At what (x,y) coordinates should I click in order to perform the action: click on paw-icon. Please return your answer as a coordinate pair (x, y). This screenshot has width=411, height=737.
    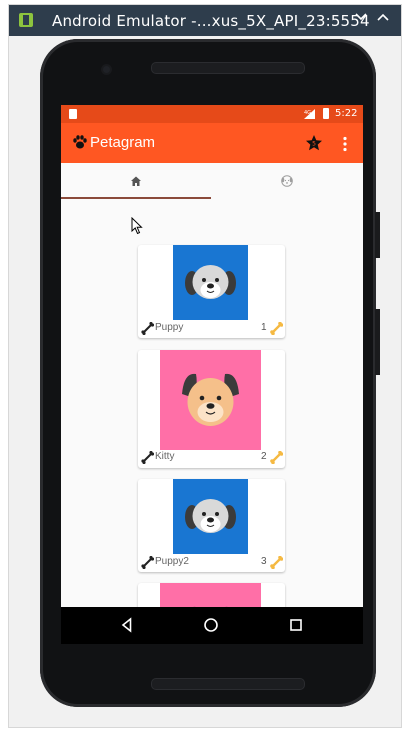
    Looking at the image, I should click on (80, 142).